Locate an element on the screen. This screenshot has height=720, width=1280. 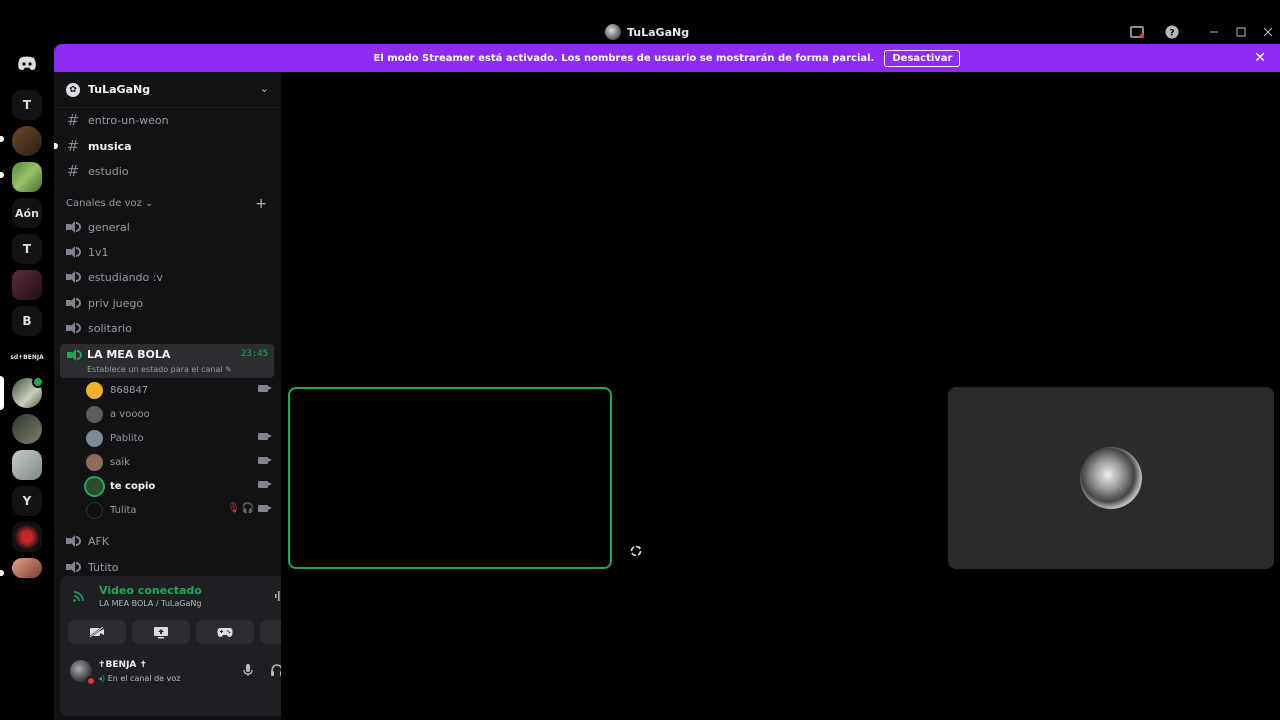
guild-header: ✿ TuLaGaNg ⌄ is located at coordinates (167, 90).